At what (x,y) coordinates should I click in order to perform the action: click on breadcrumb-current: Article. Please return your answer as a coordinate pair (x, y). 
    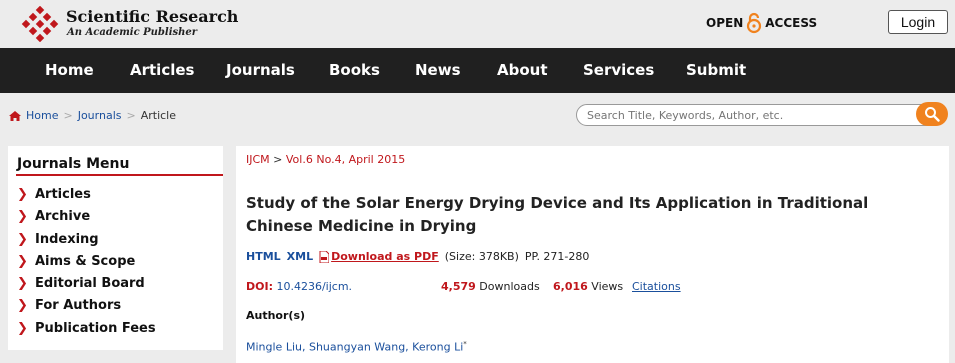
    Looking at the image, I should click on (158, 115).